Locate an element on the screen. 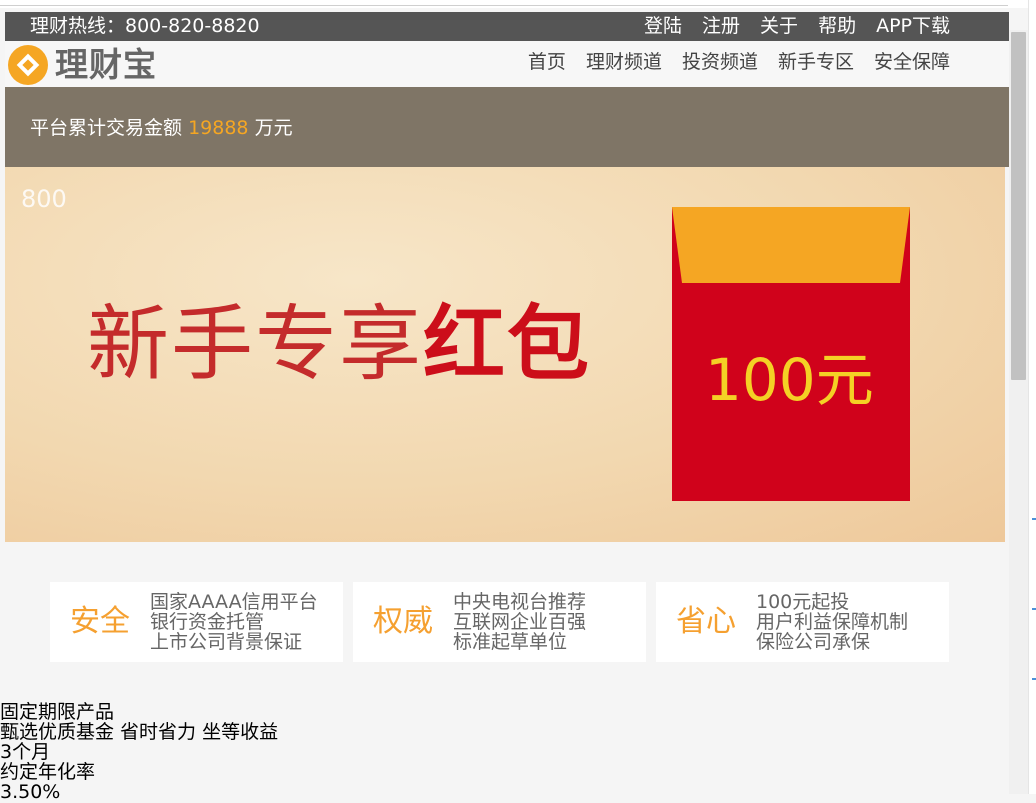 The height and width of the screenshot is (803, 1036). feature-lines: 100元起投 用户利益保障机制 保险公司承保 is located at coordinates (832, 622).